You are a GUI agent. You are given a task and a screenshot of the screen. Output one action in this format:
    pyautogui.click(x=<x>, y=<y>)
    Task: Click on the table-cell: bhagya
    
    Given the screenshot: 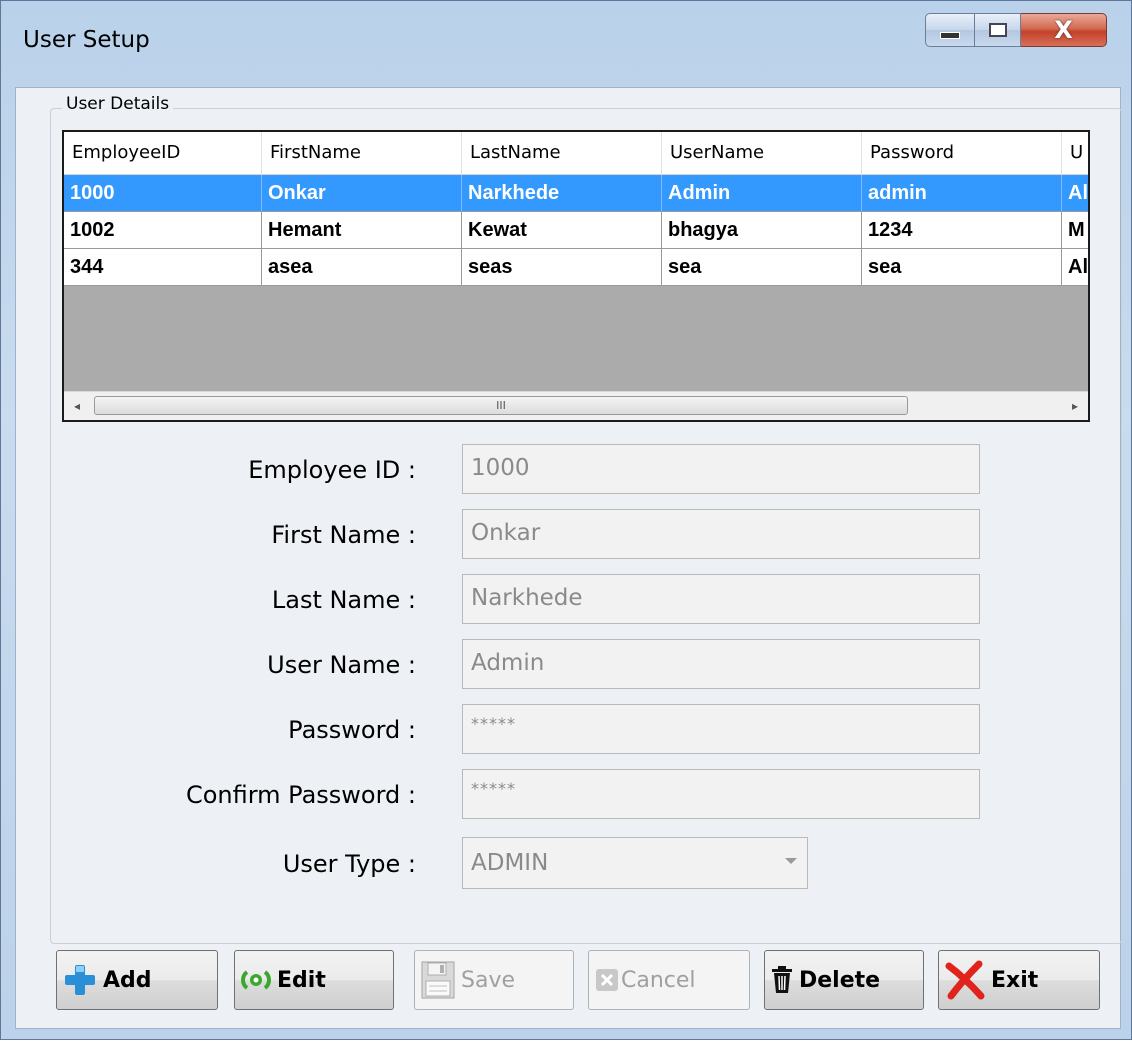 What is the action you would take?
    pyautogui.click(x=762, y=230)
    